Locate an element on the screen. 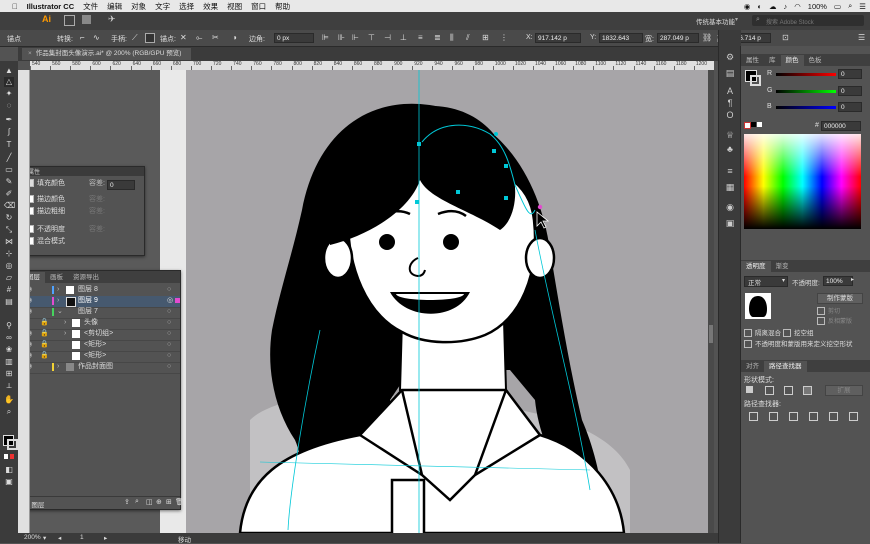  search-icon: ⌕ is located at coordinates (850, 6).